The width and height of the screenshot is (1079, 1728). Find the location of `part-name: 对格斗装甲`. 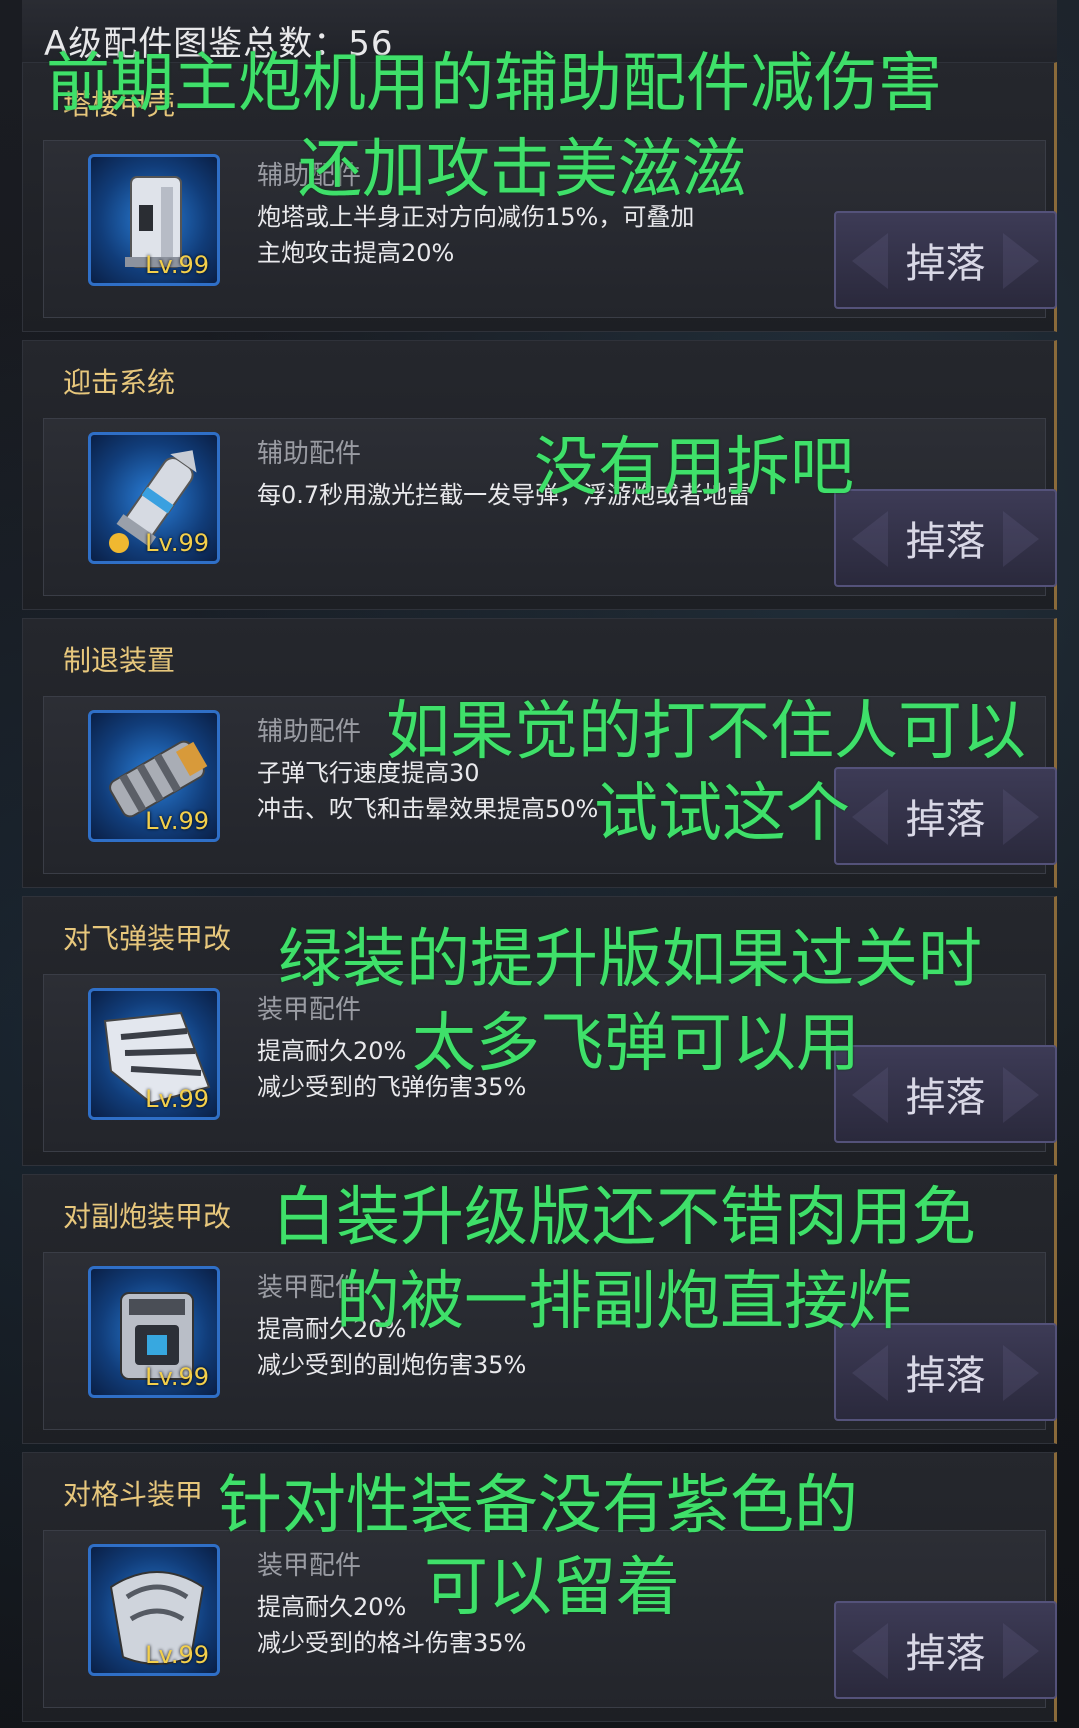

part-name: 对格斗装甲 is located at coordinates (133, 1494).